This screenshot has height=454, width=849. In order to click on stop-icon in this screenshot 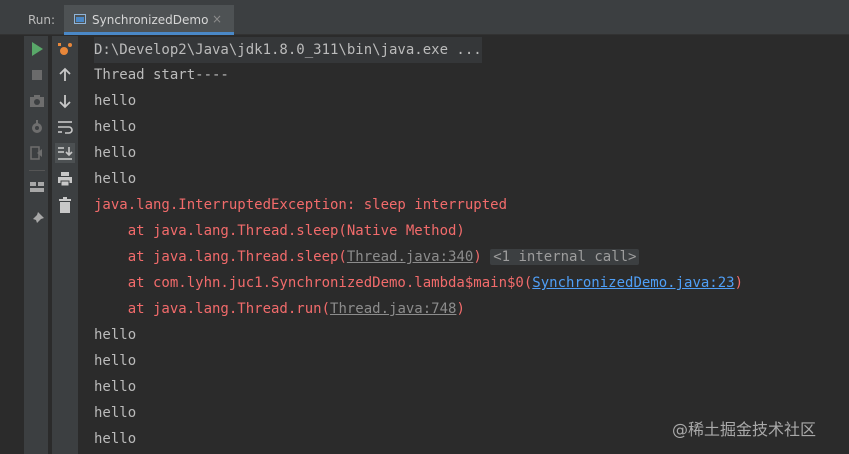, I will do `click(37, 75)`.